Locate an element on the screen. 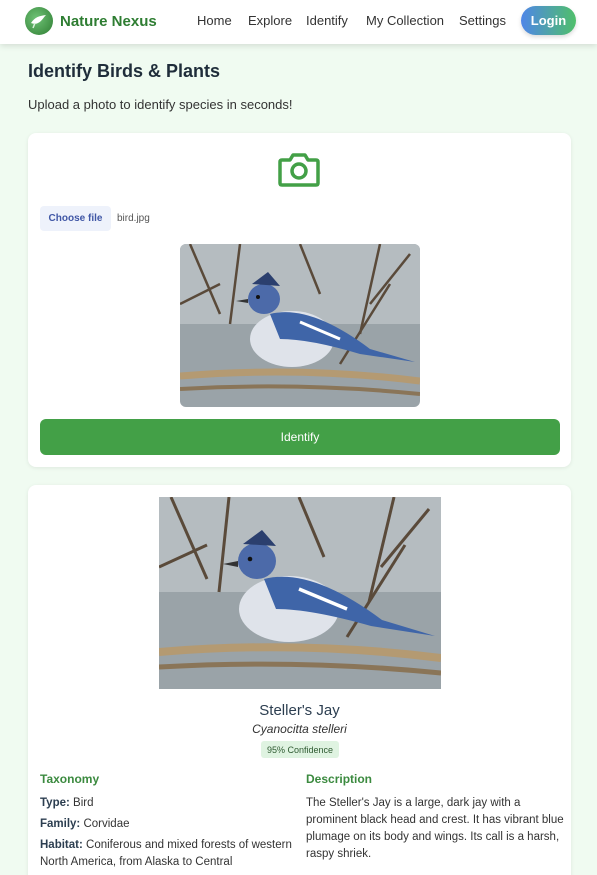 The width and height of the screenshot is (597, 875). taxonomy-family: Family: Corvidae is located at coordinates (85, 824).